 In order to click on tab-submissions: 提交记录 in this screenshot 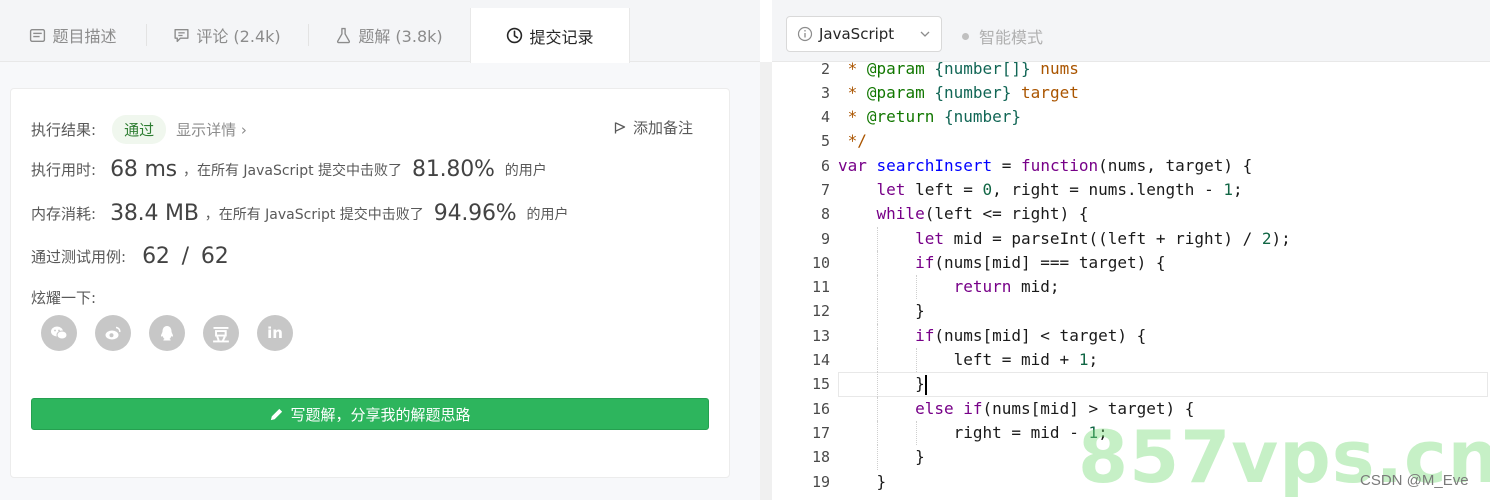, I will do `click(550, 35)`.